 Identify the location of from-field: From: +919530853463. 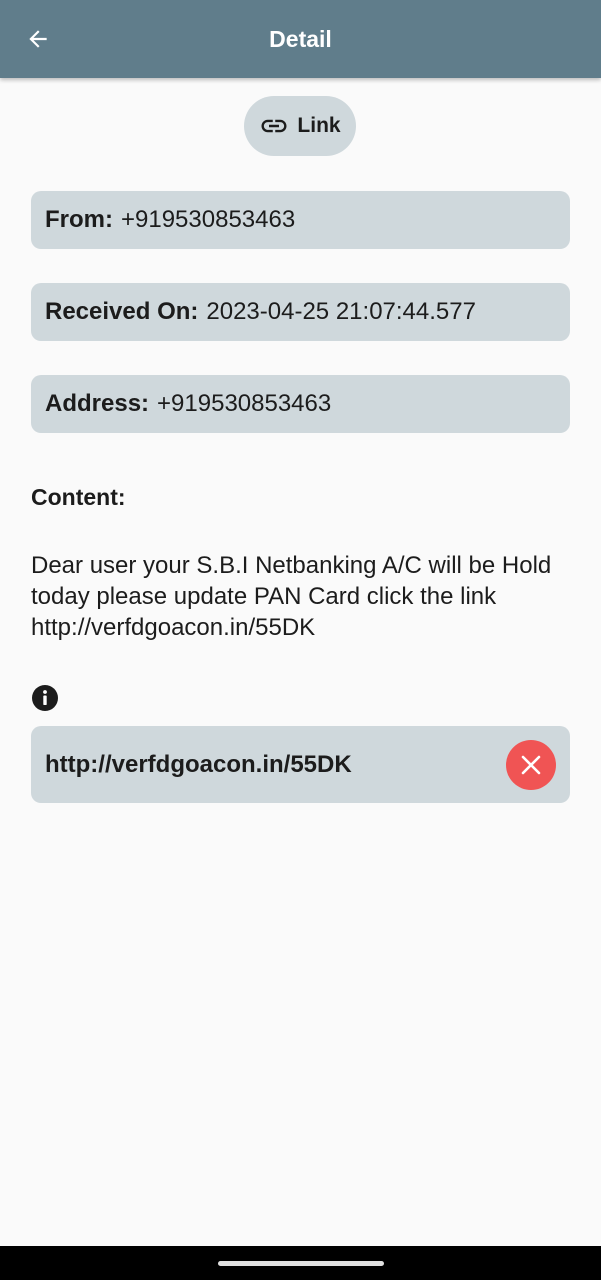
(300, 220).